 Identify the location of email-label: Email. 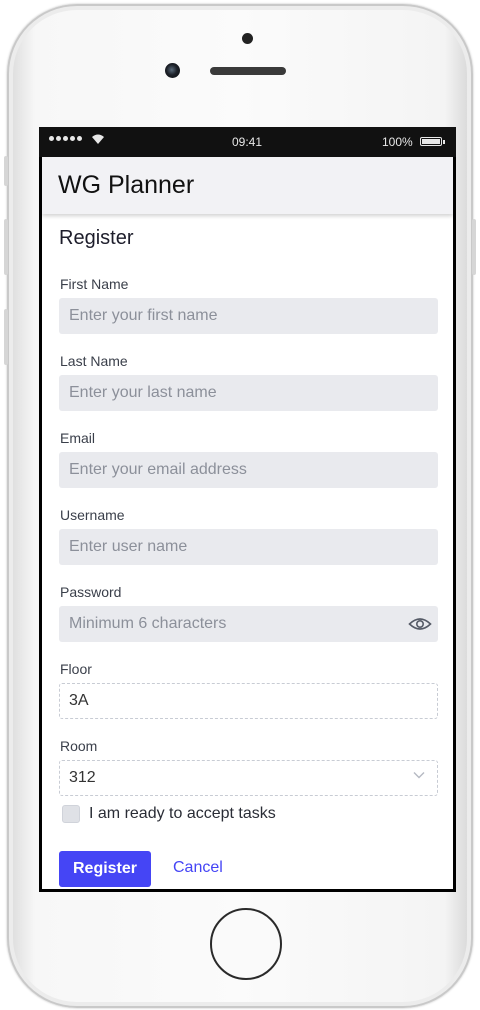
(78, 438).